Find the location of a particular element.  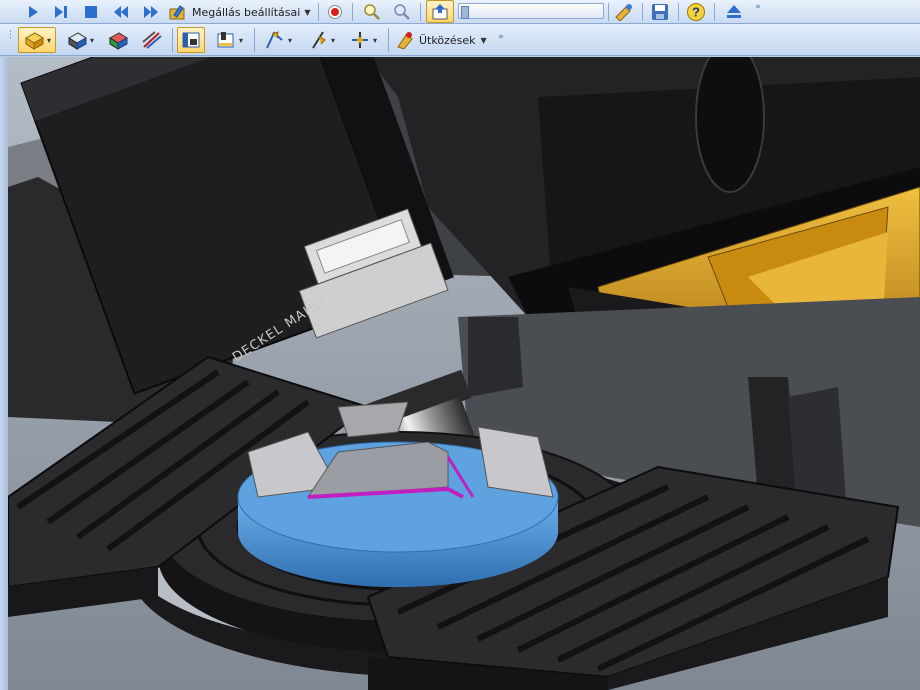

fast-forward-icon is located at coordinates (151, 12).